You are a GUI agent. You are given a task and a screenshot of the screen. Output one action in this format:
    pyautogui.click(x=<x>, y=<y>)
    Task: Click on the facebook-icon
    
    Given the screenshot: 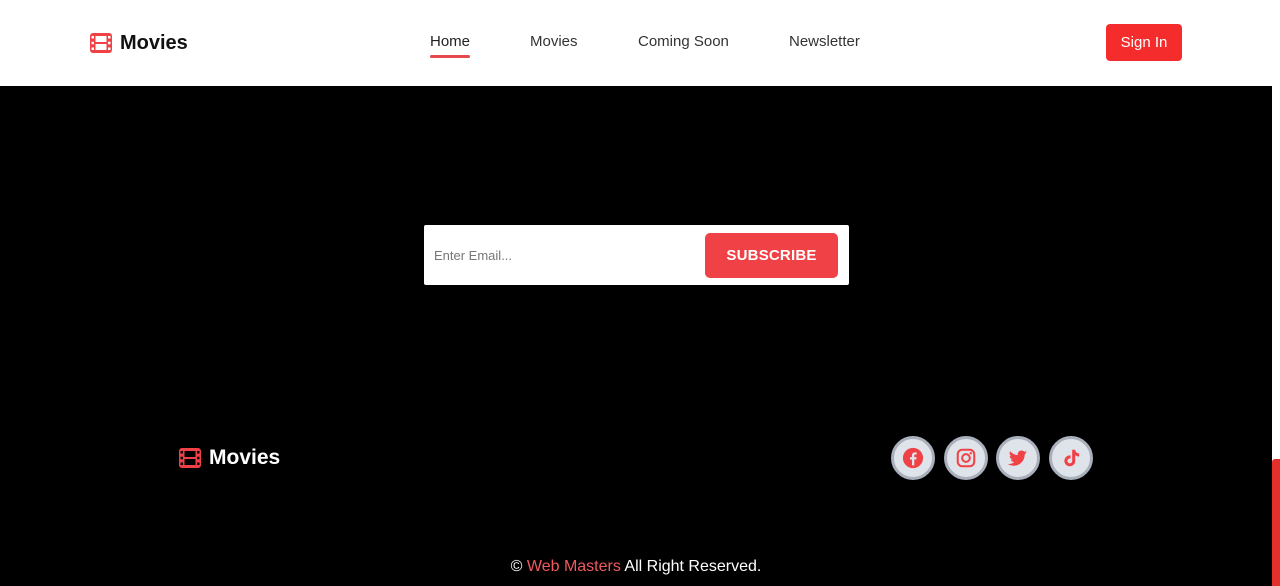 What is the action you would take?
    pyautogui.click(x=913, y=458)
    